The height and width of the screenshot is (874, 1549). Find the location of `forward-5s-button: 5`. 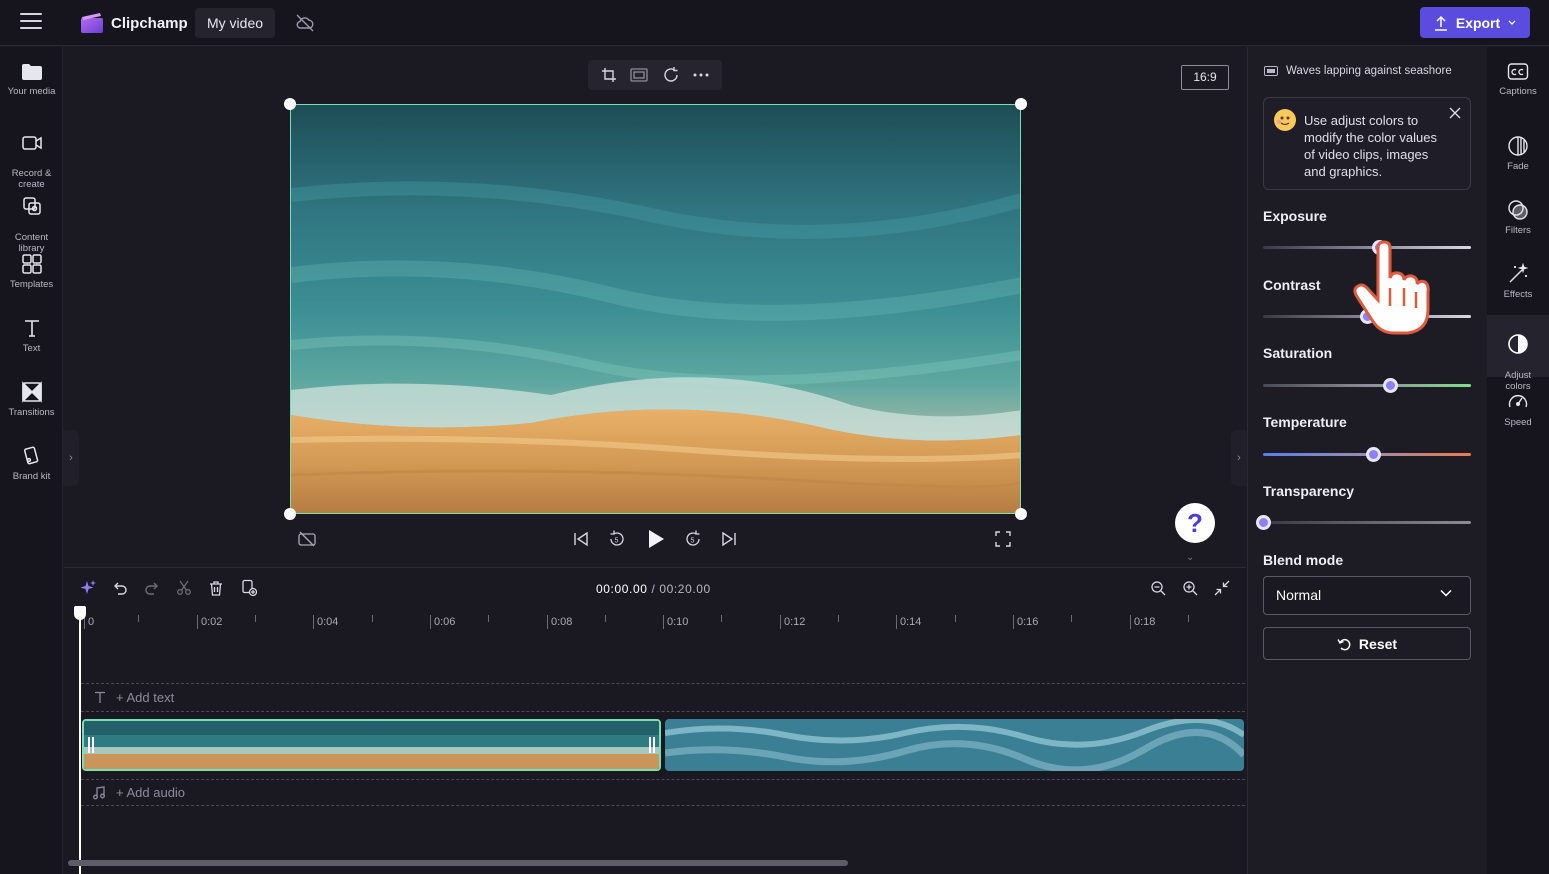

forward-5s-button: 5 is located at coordinates (693, 539).